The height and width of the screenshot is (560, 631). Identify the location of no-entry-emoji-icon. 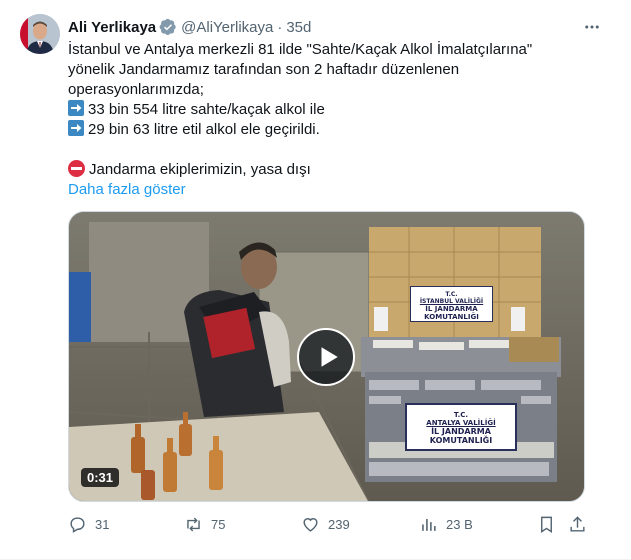
(76, 168).